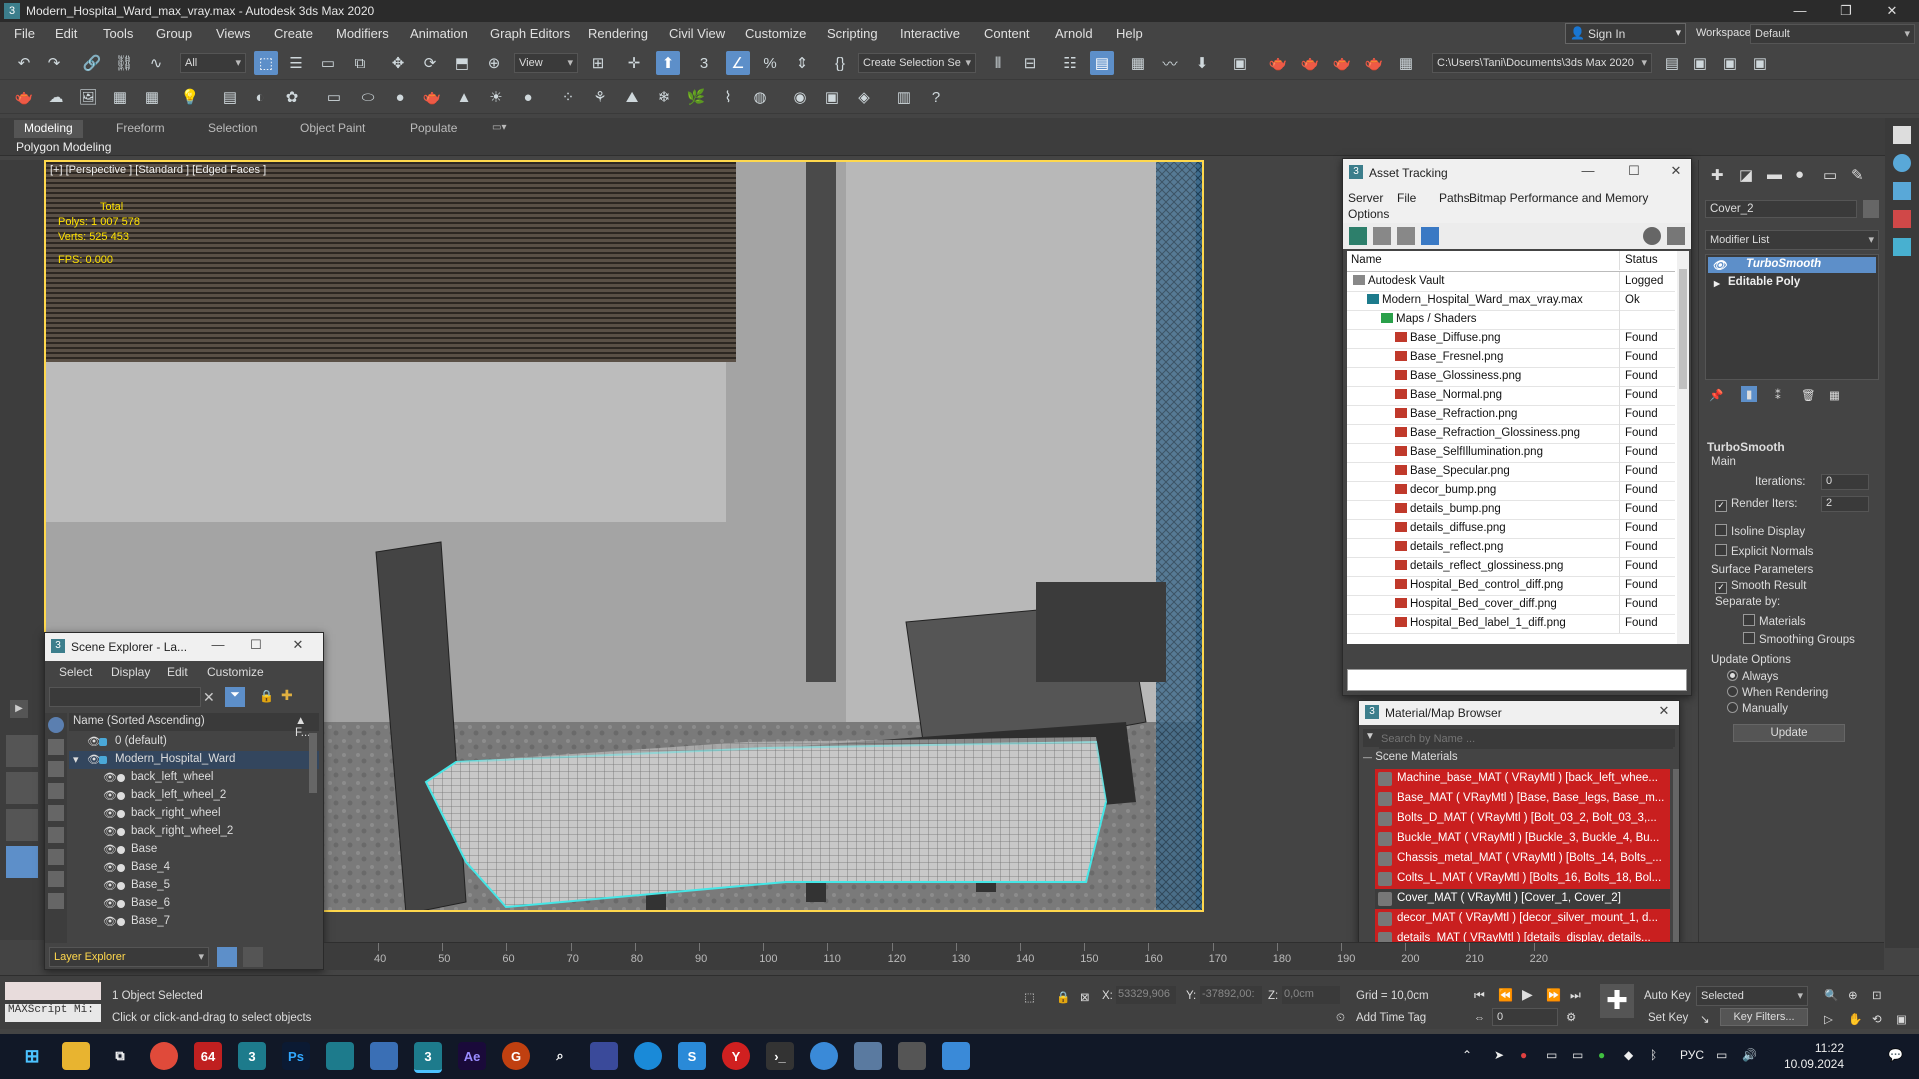 The width and height of the screenshot is (1919, 1079). I want to click on lights-icon: 💡, so click(190, 97).